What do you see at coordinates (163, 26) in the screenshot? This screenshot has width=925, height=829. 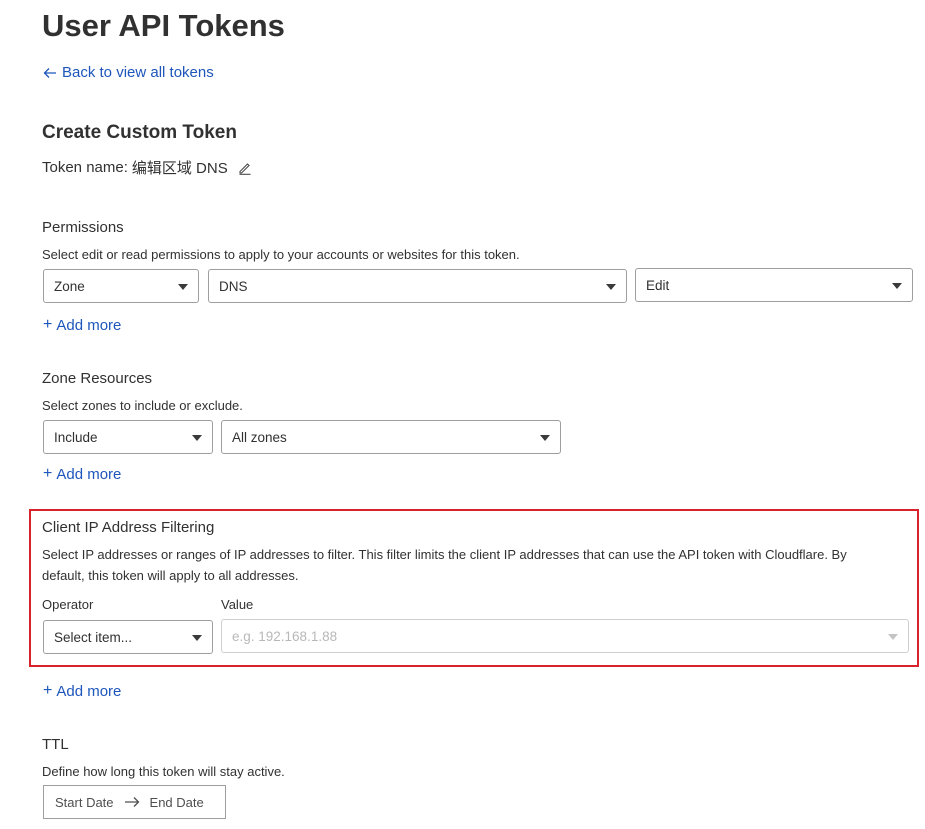 I see `page-title: User API Tokens` at bounding box center [163, 26].